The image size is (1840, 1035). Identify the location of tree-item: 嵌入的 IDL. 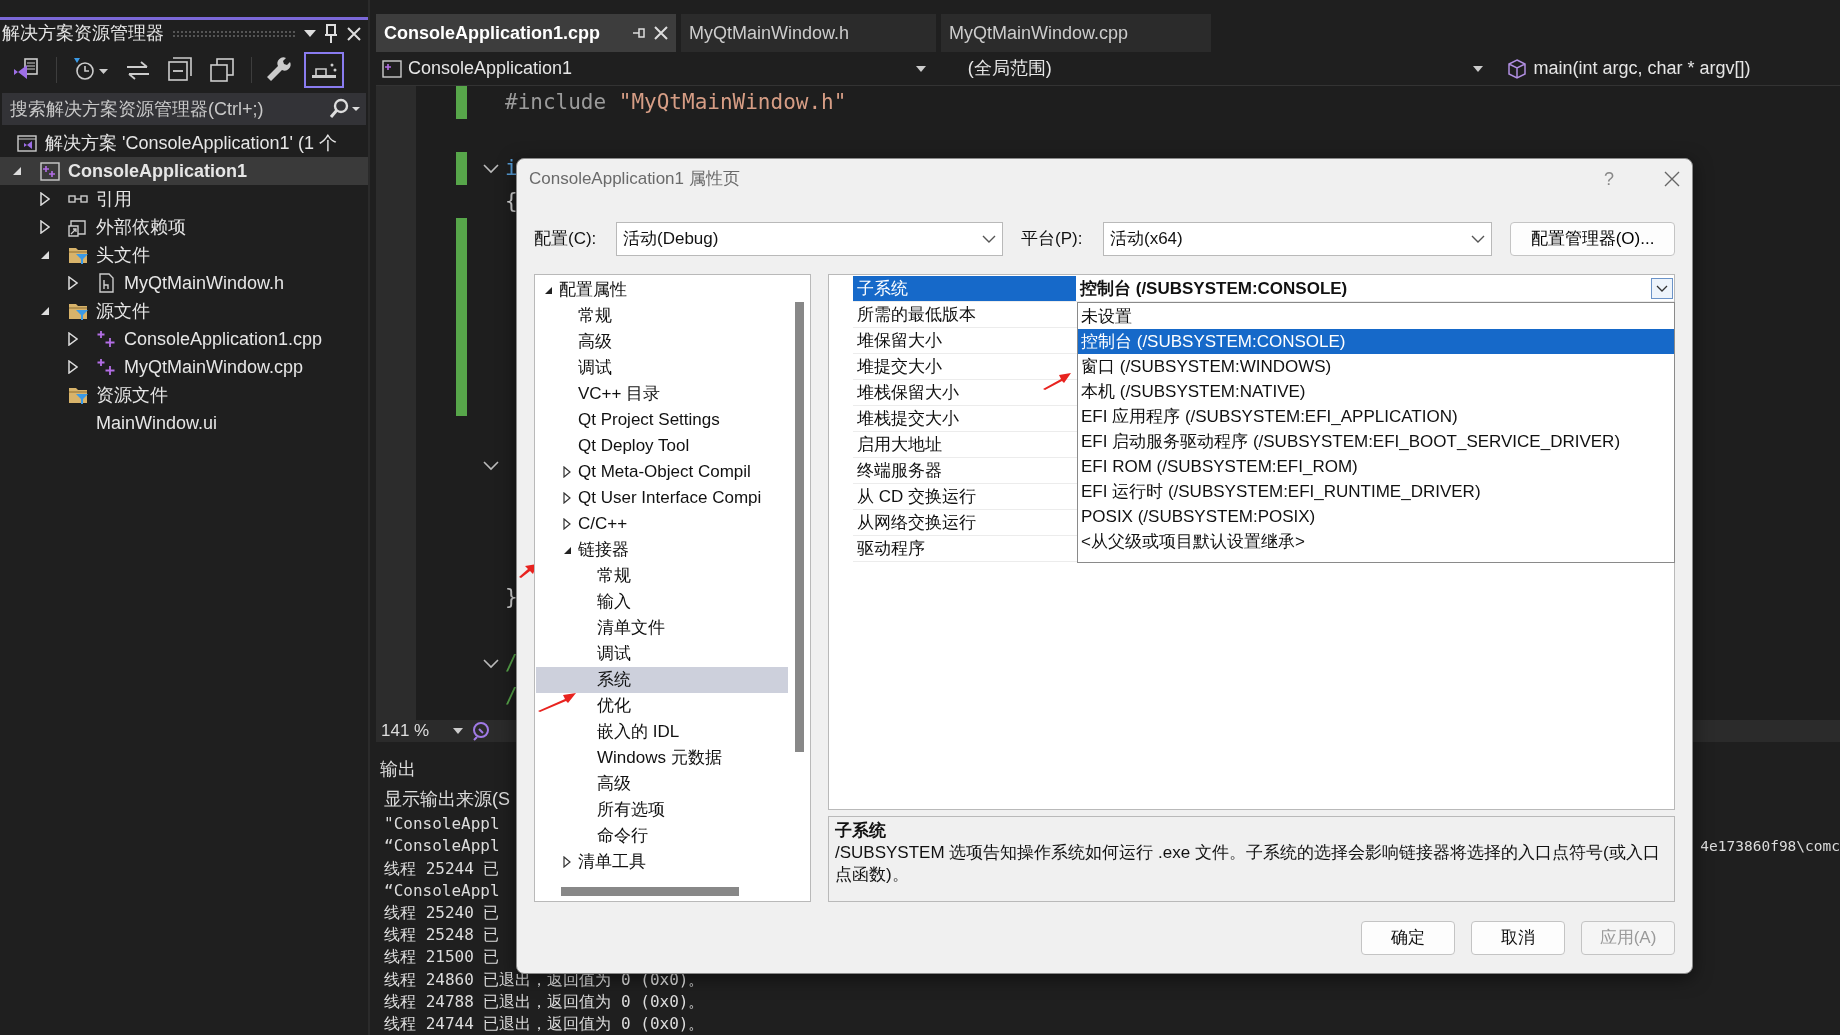
(662, 732).